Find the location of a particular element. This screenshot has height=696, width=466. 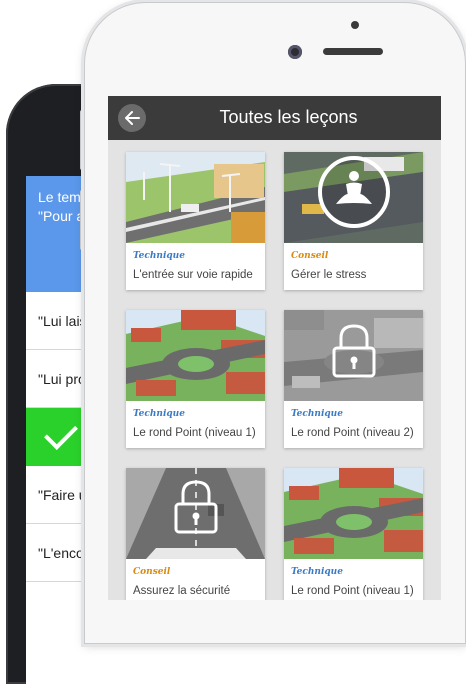

lesson-card: Technique L'entrée sur voie rapide is located at coordinates (195, 221).